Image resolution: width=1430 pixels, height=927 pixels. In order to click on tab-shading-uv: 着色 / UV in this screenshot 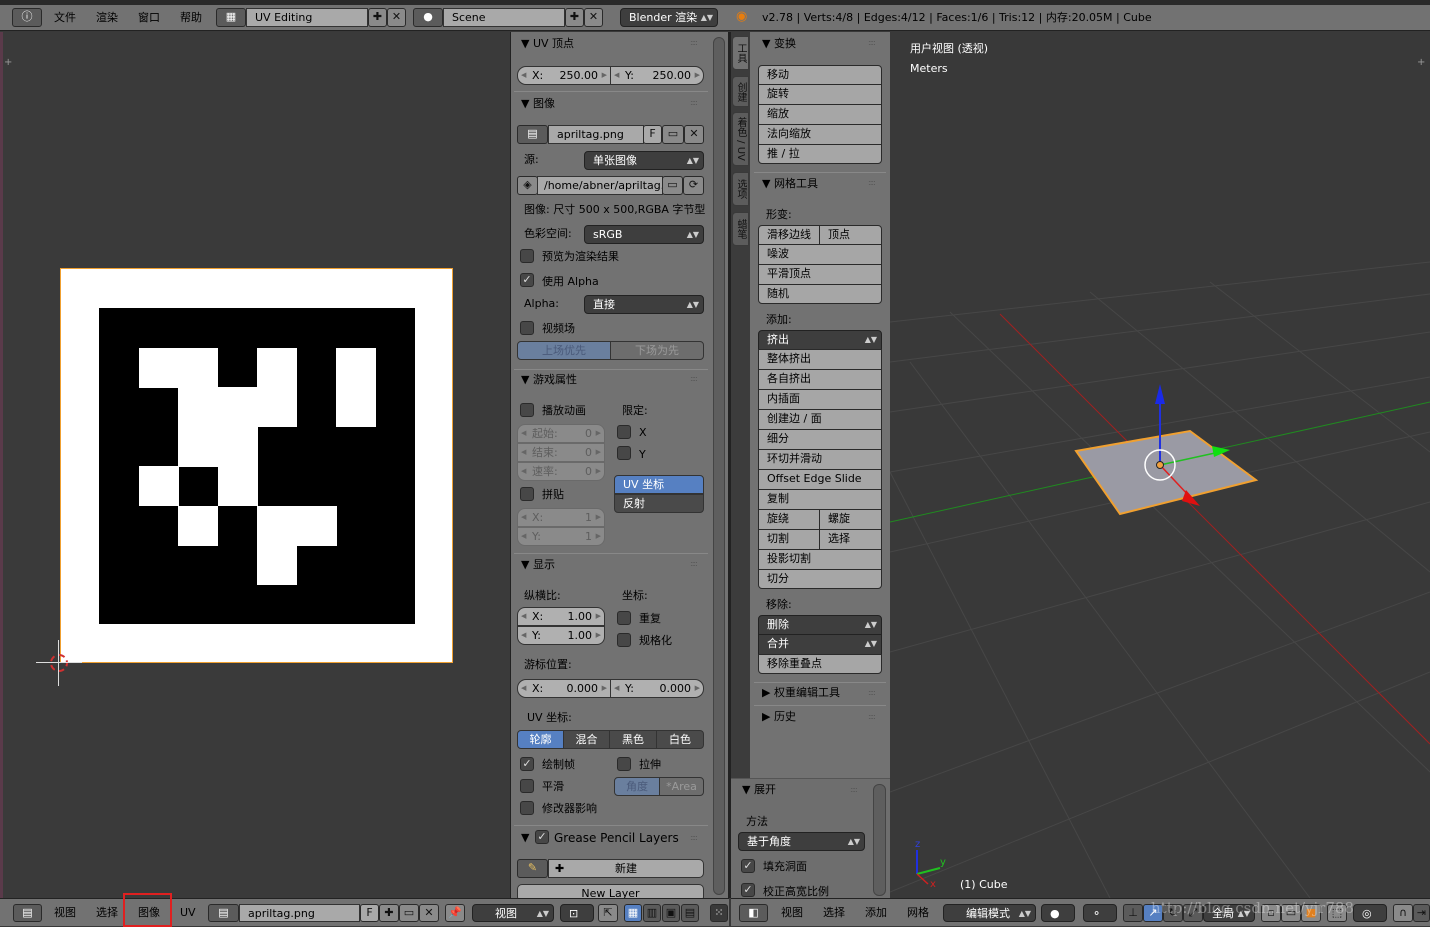, I will do `click(740, 139)`.